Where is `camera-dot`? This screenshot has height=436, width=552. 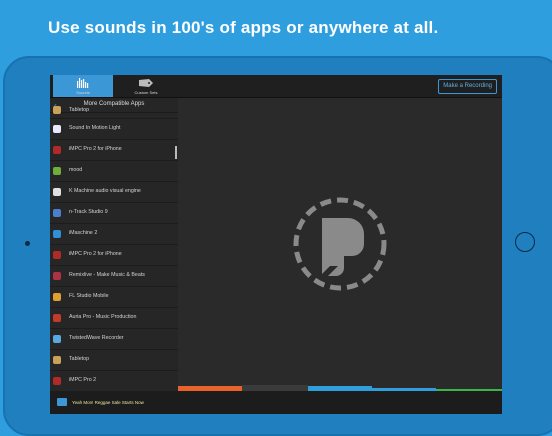
camera-dot is located at coordinates (27, 243).